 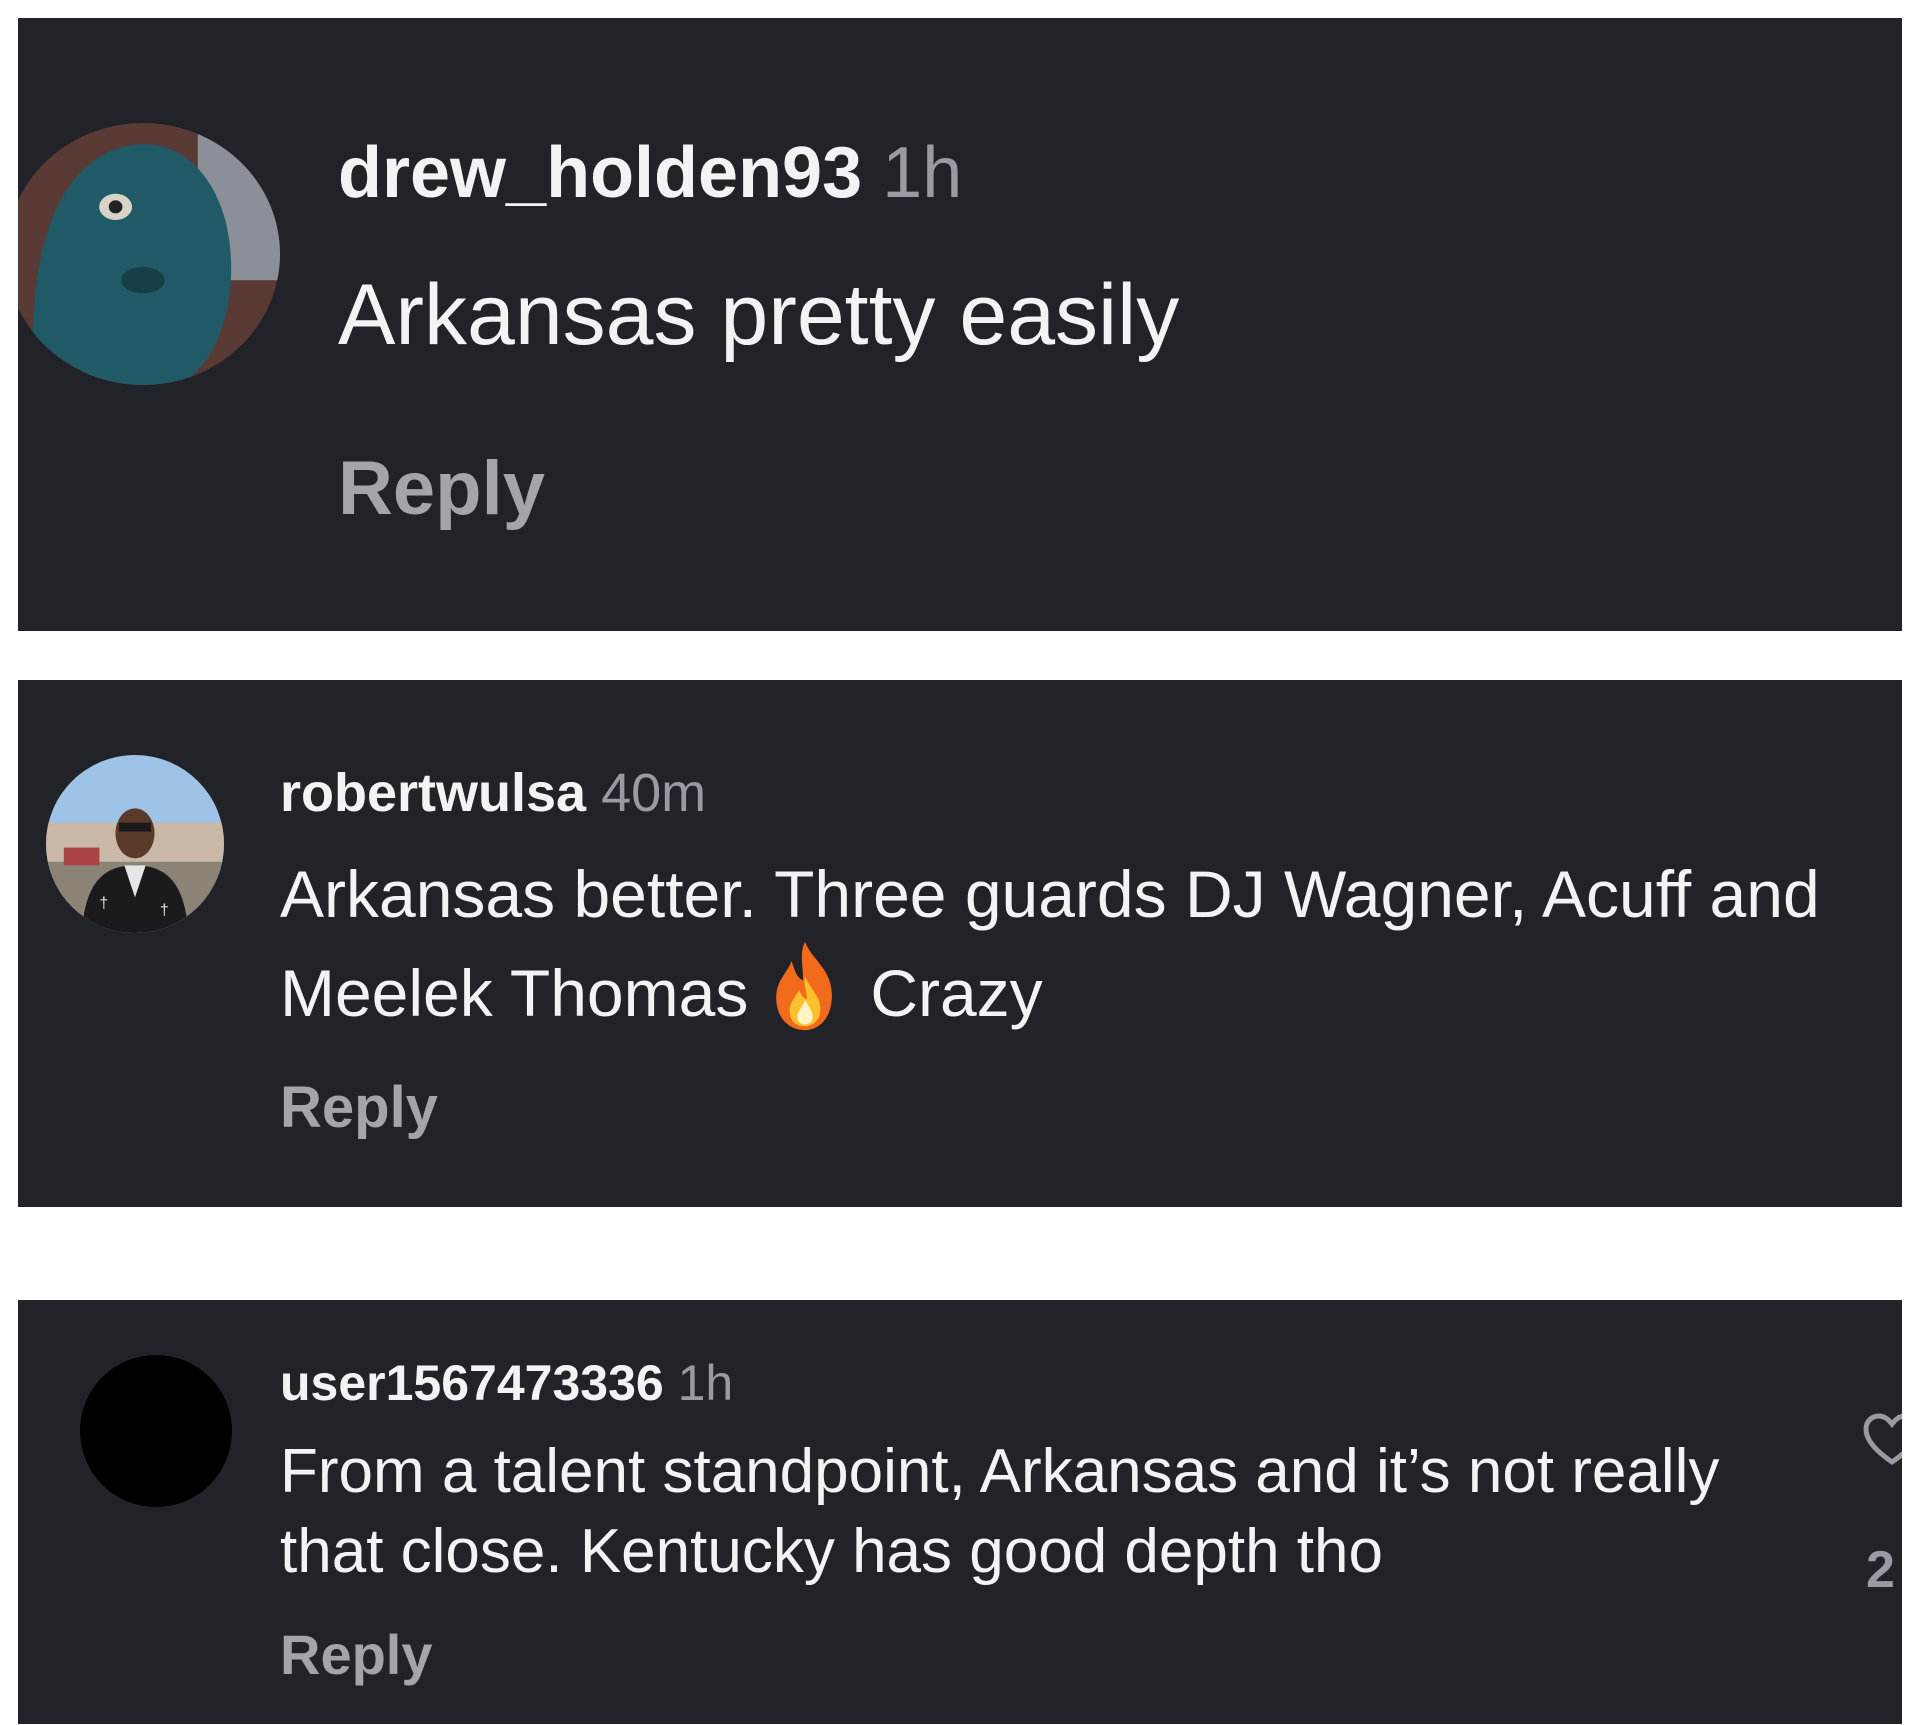 What do you see at coordinates (654, 793) in the screenshot?
I see `timestamp: 40m` at bounding box center [654, 793].